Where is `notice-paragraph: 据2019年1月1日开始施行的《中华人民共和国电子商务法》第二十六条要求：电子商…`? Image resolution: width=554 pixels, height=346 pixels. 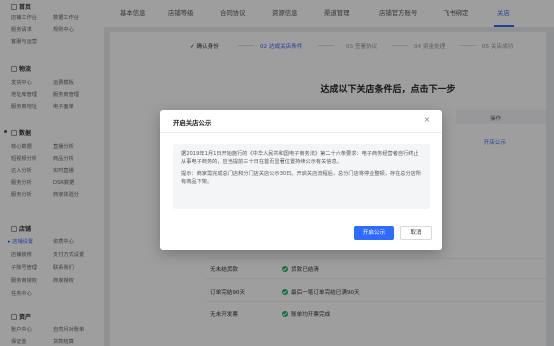
notice-paragraph: 据2019年1月1日开始施行的《中华人民共和国电子商务法》第二十六条要求：电子商… is located at coordinates (300, 158).